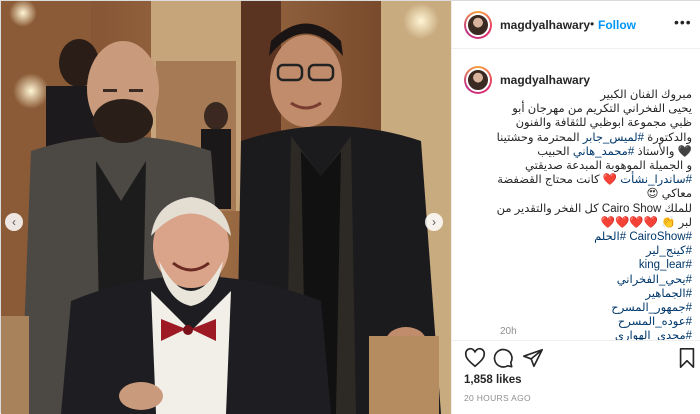  Describe the element at coordinates (508, 331) in the screenshot. I see `caption-time: 20h` at that location.